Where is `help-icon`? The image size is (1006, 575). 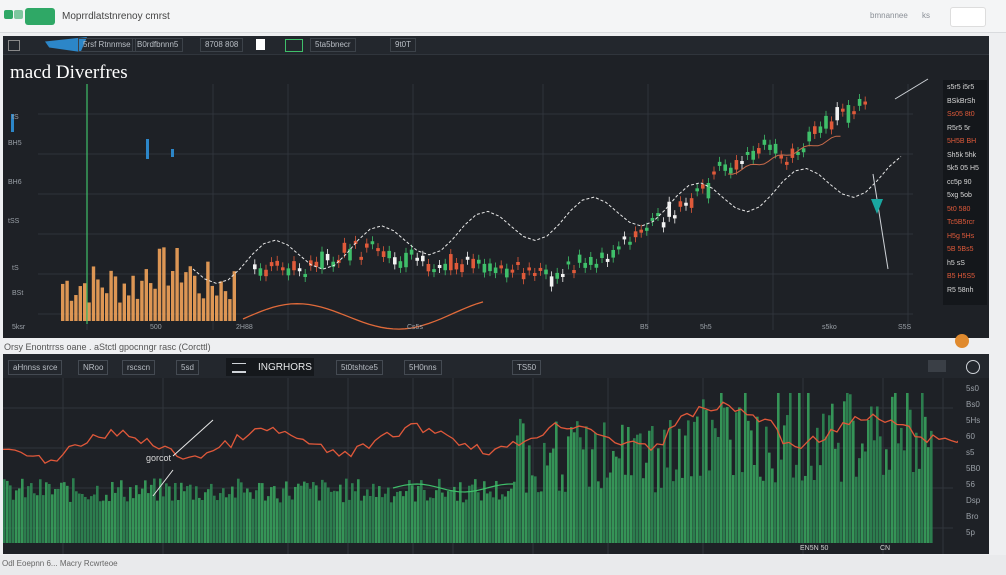
help-icon is located at coordinates (973, 367).